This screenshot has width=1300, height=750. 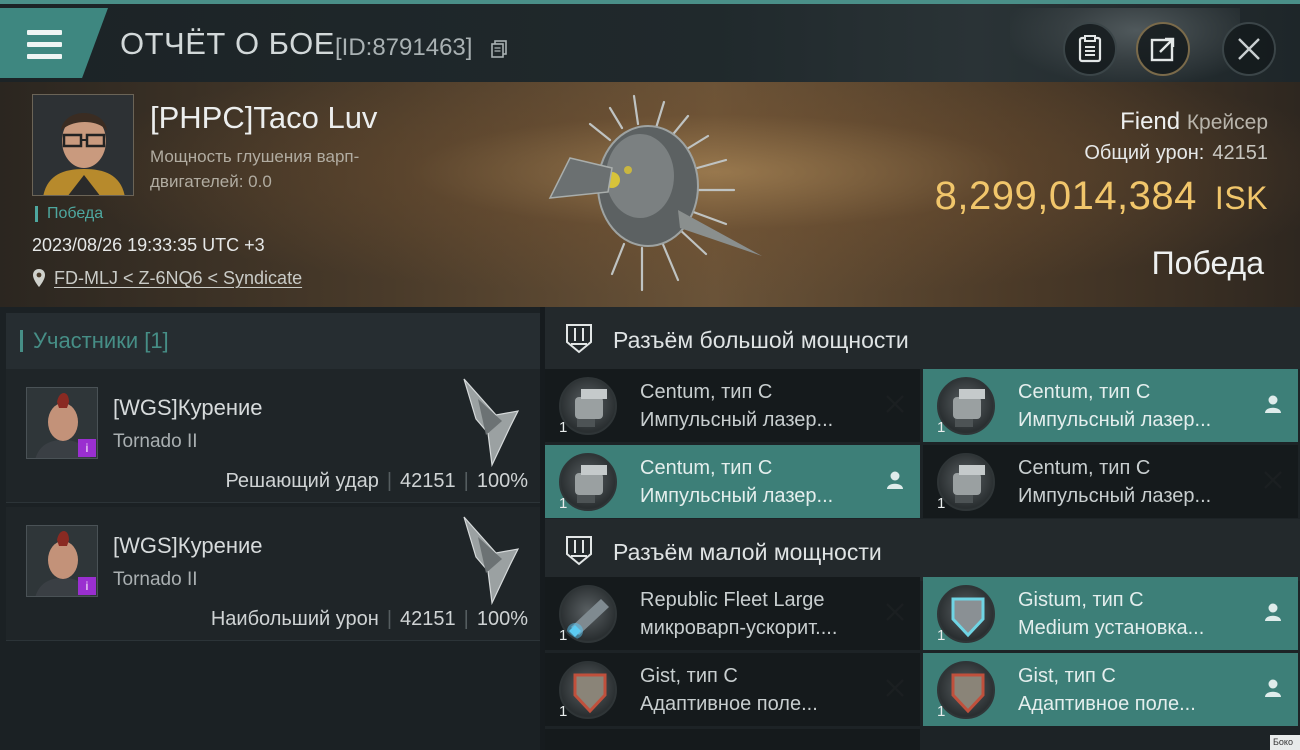 What do you see at coordinates (178, 278) in the screenshot?
I see `location-link: FD-MLJ < Z-6NQ6 < Syndicate` at bounding box center [178, 278].